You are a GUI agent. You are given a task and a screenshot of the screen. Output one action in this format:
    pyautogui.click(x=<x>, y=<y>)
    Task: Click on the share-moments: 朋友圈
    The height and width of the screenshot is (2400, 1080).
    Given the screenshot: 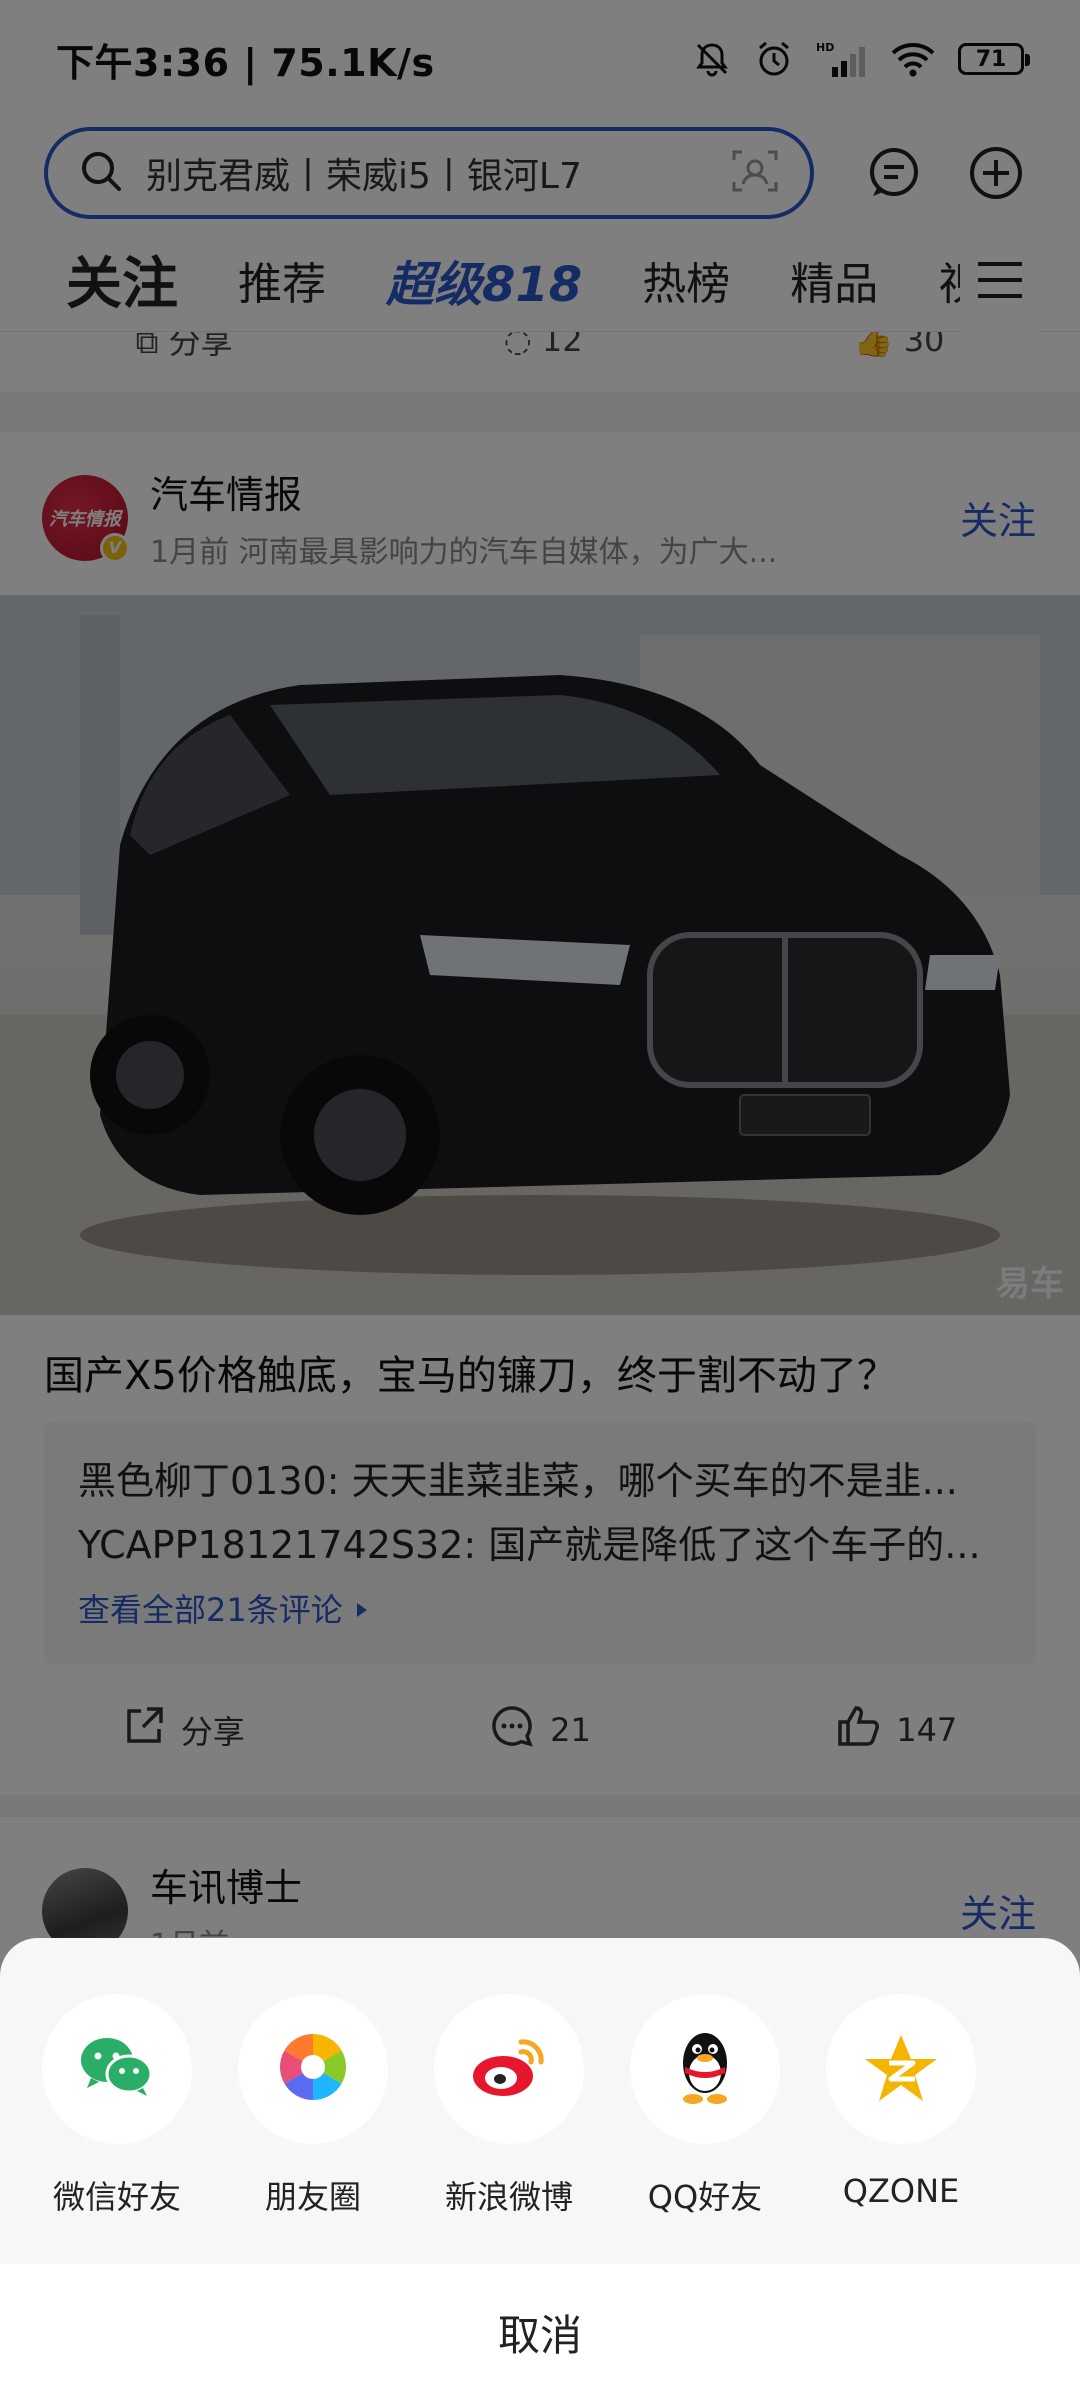 What is the action you would take?
    pyautogui.click(x=313, y=2106)
    